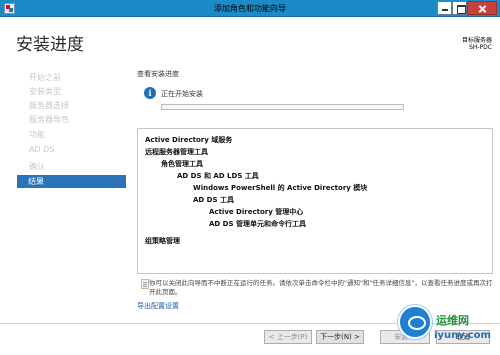 The height and width of the screenshot is (355, 500). What do you see at coordinates (162, 241) in the screenshot?
I see `log-item: 组策略管理` at bounding box center [162, 241].